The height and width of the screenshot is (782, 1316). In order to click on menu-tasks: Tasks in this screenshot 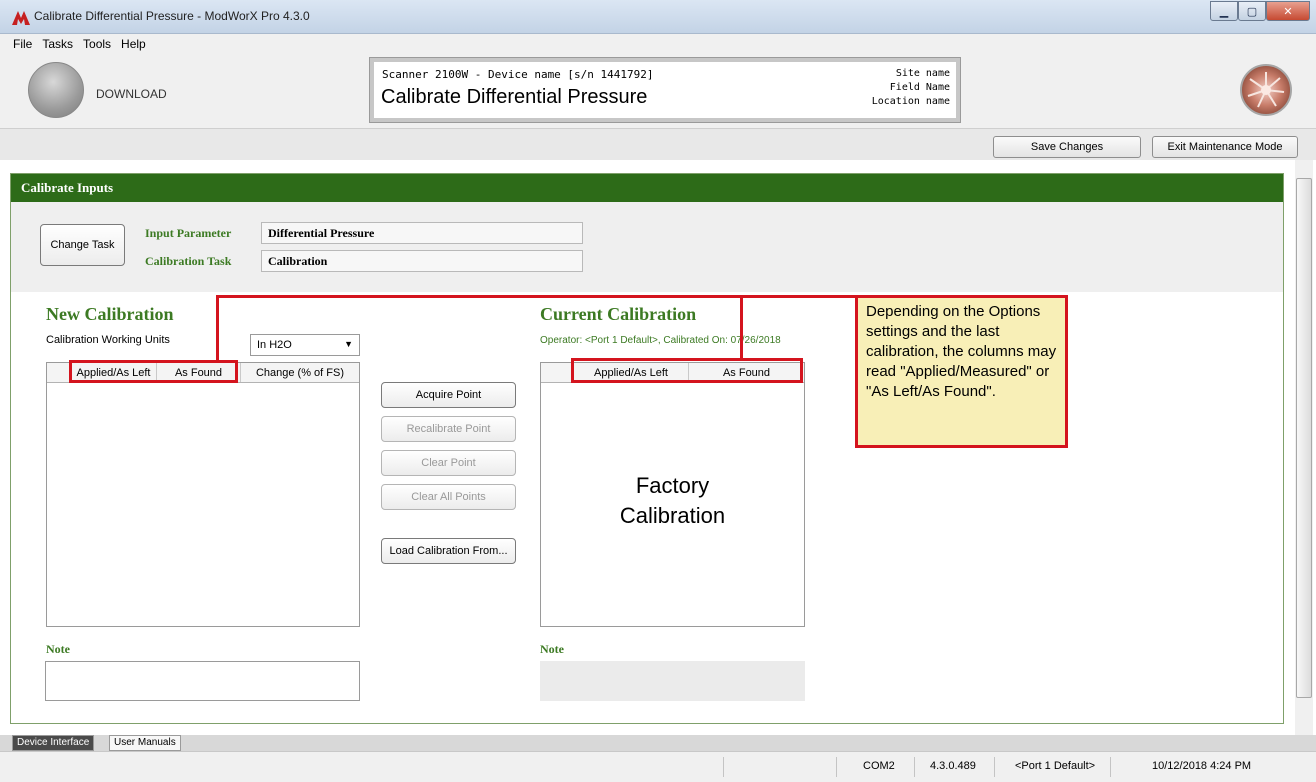, I will do `click(57, 44)`.